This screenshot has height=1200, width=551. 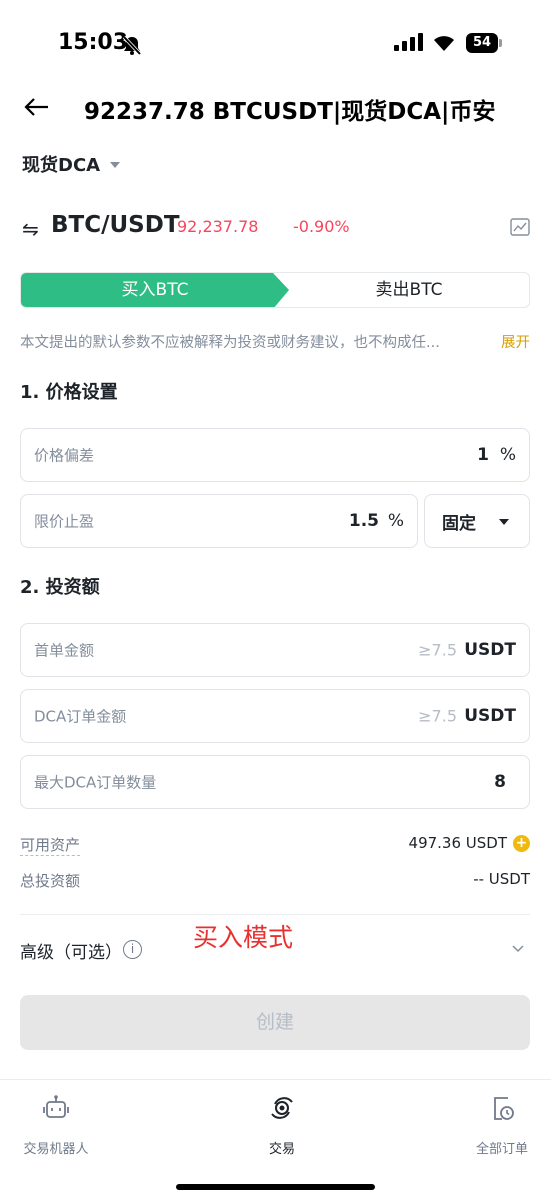 I want to click on first-order-amount-label: 首单金额, so click(x=64, y=650).